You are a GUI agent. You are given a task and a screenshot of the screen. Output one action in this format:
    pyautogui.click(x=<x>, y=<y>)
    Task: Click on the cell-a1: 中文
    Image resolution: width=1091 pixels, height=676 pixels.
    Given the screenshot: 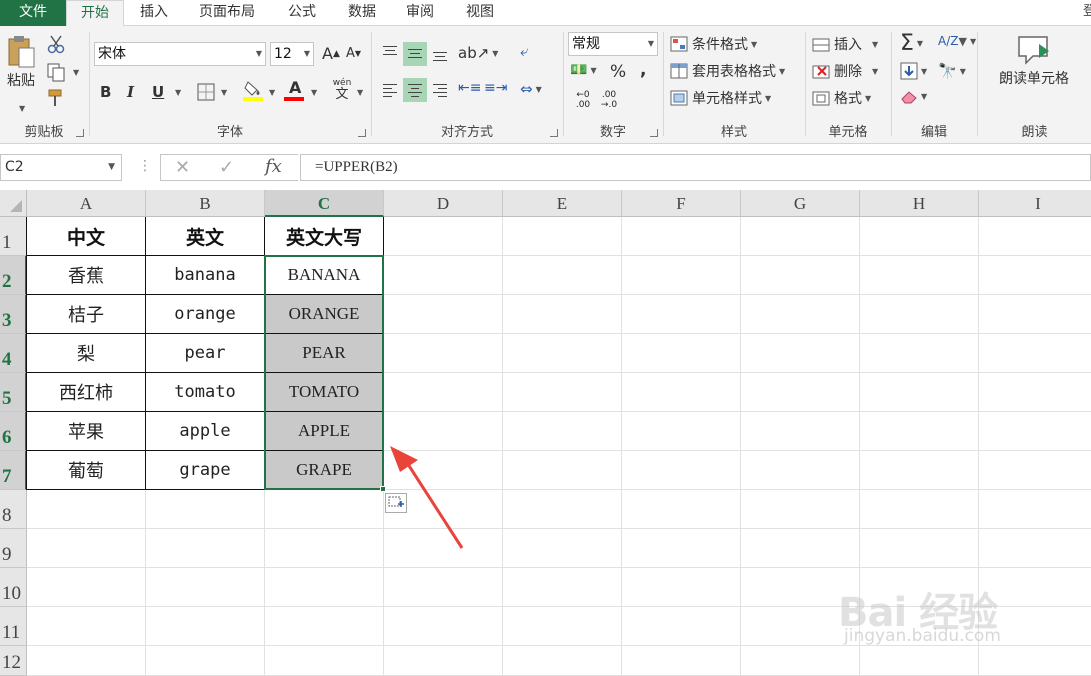 What is the action you would take?
    pyautogui.click(x=86, y=236)
    